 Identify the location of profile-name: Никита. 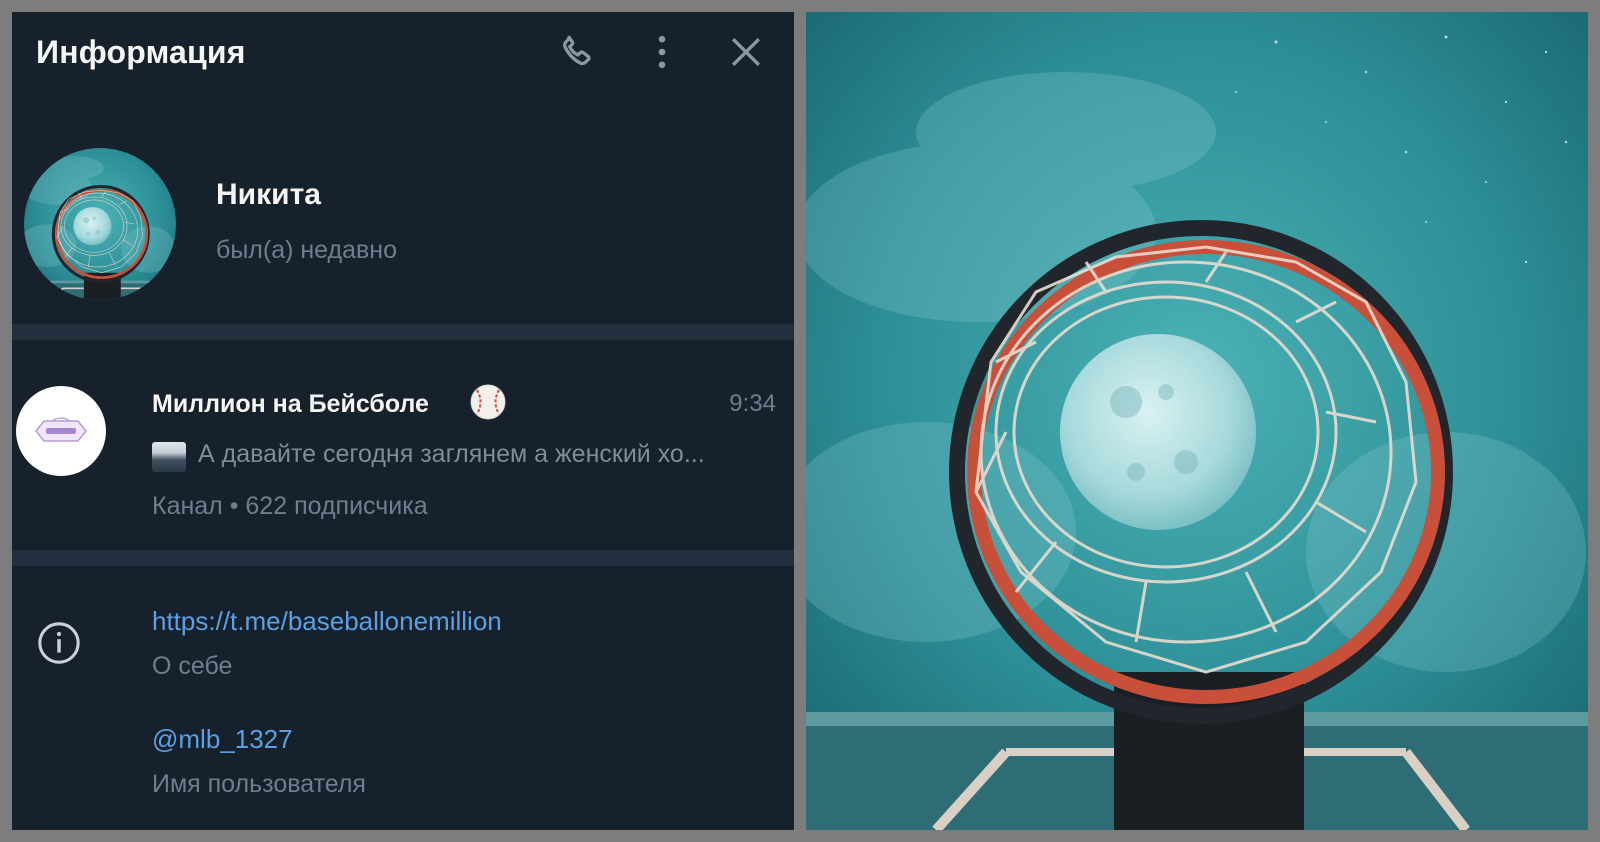
(268, 194).